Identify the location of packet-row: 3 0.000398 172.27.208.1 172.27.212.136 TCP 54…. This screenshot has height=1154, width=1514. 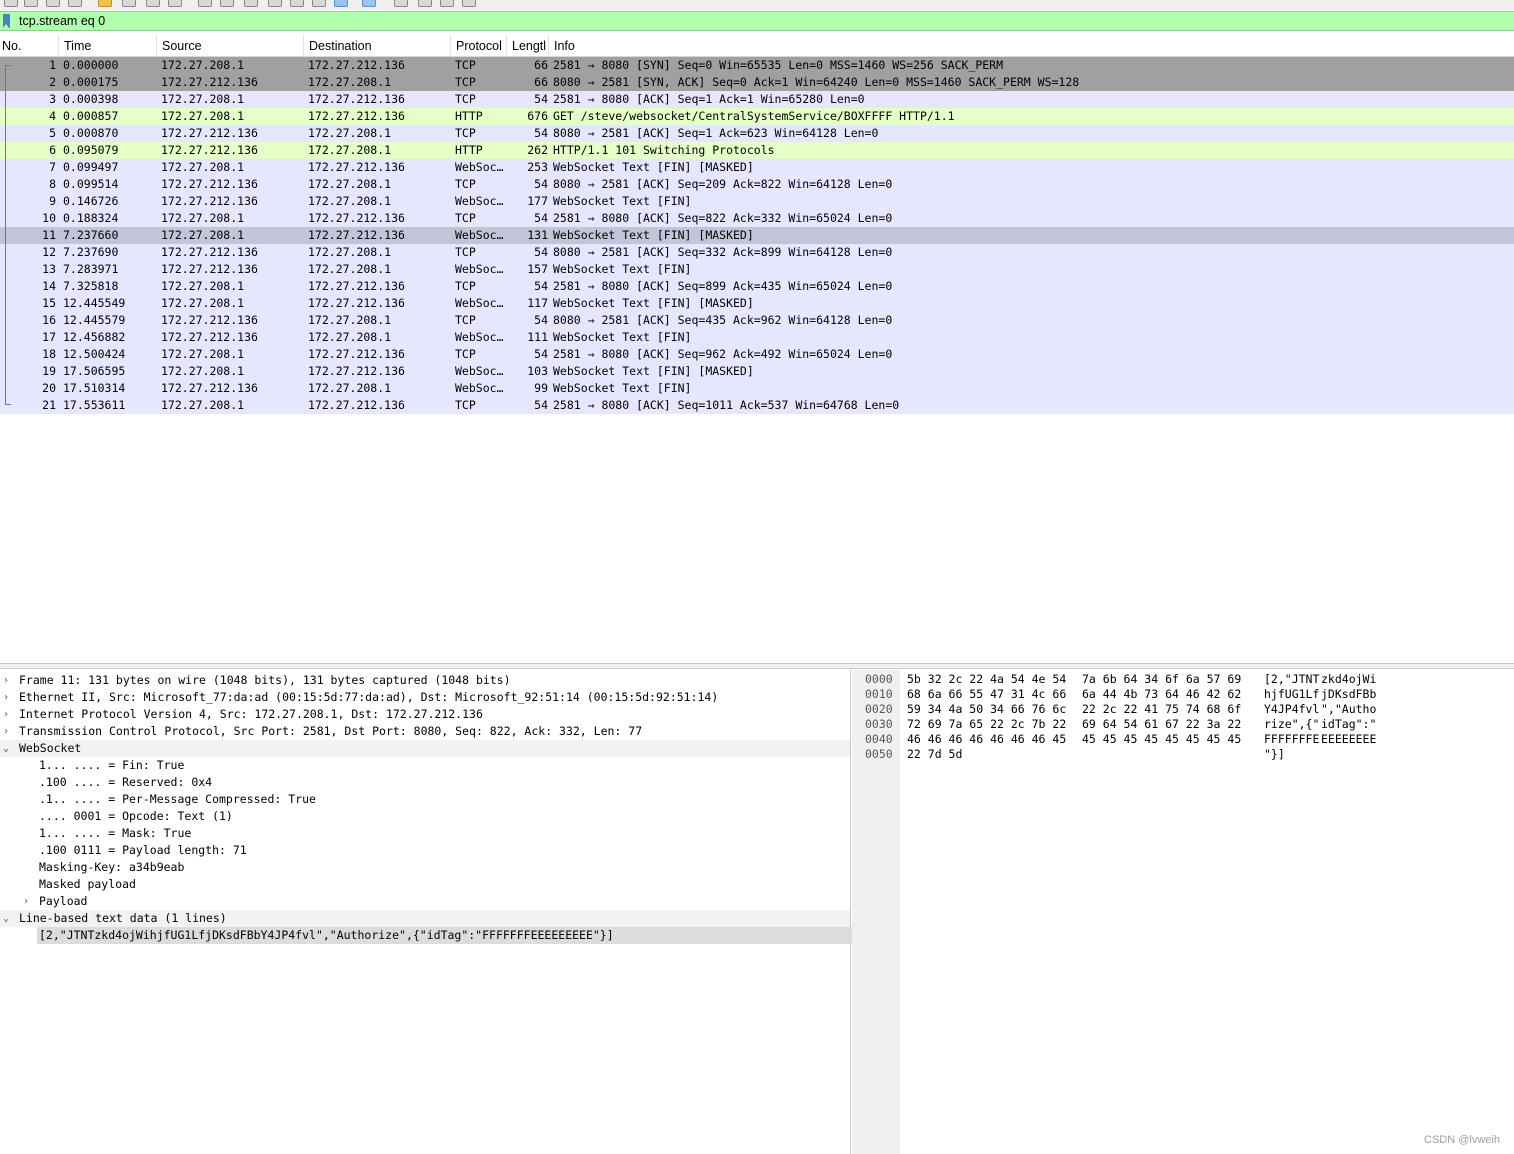
(757, 99).